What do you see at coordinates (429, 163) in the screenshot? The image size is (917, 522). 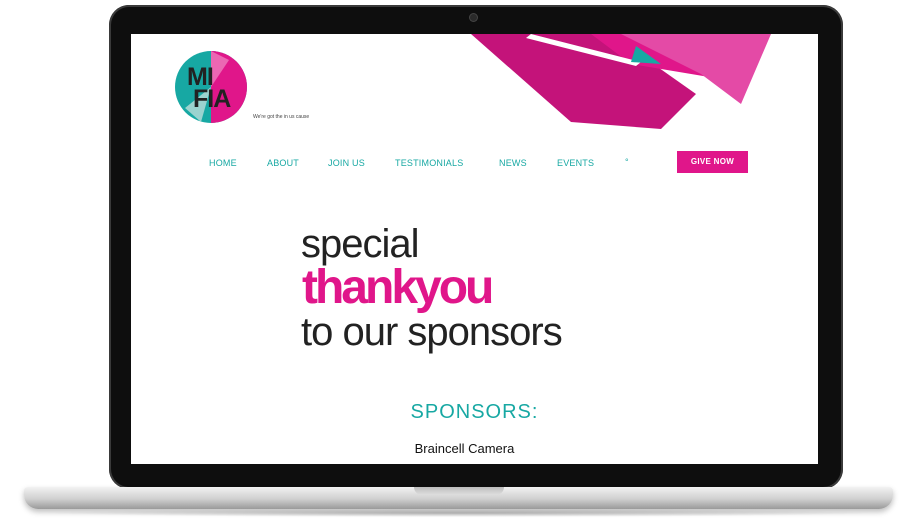 I see `nav-testimonials: TESTIMONIALS` at bounding box center [429, 163].